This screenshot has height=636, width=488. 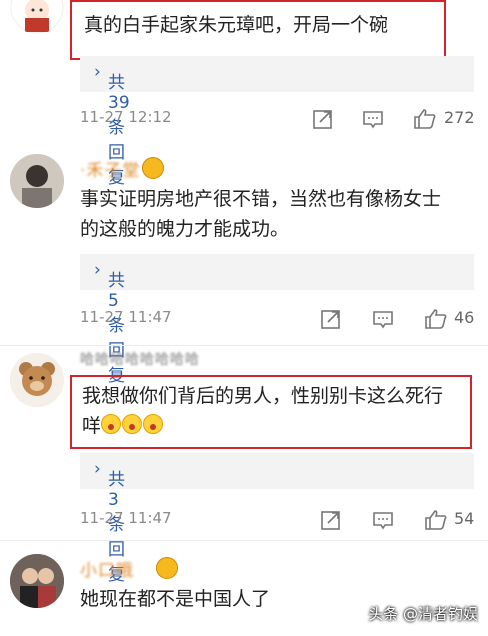 What do you see at coordinates (423, 614) in the screenshot?
I see `watermark: 头条 @清者钓娱` at bounding box center [423, 614].